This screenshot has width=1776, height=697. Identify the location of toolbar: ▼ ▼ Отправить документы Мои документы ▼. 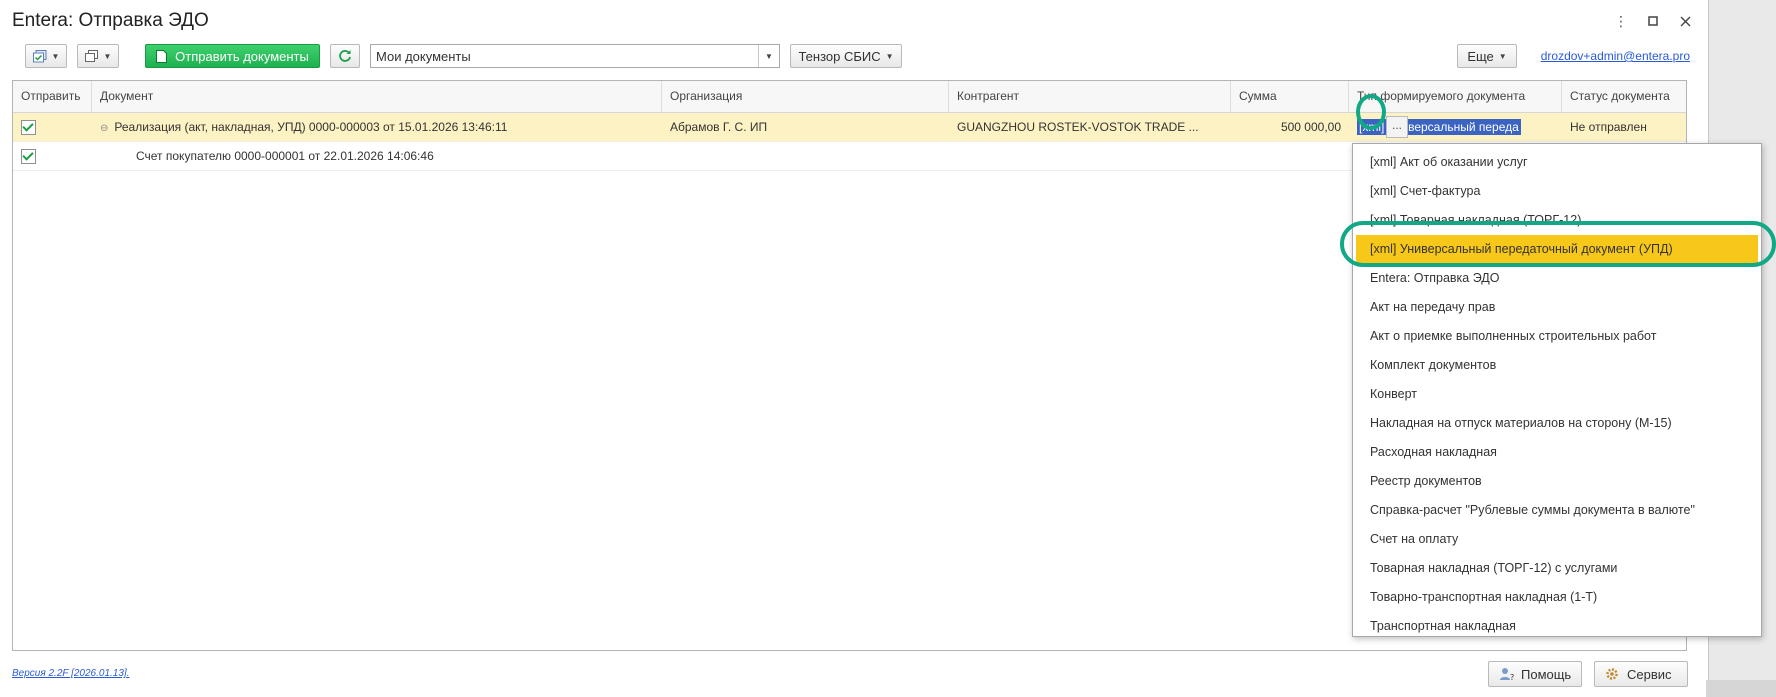
(857, 57).